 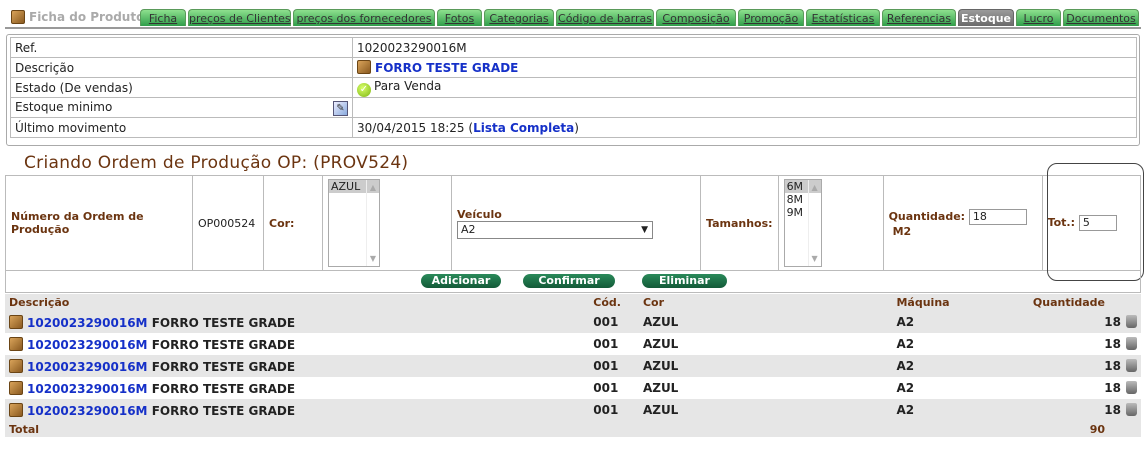 What do you see at coordinates (181, 107) in the screenshot?
I see `minimo-cell: Estoque minimo ✎` at bounding box center [181, 107].